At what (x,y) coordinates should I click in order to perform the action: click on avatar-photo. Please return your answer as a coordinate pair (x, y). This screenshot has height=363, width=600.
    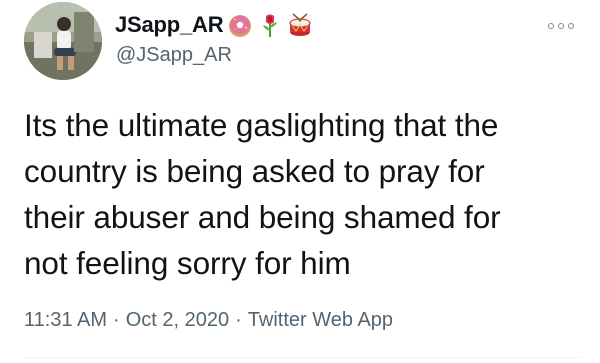
    Looking at the image, I should click on (63, 41).